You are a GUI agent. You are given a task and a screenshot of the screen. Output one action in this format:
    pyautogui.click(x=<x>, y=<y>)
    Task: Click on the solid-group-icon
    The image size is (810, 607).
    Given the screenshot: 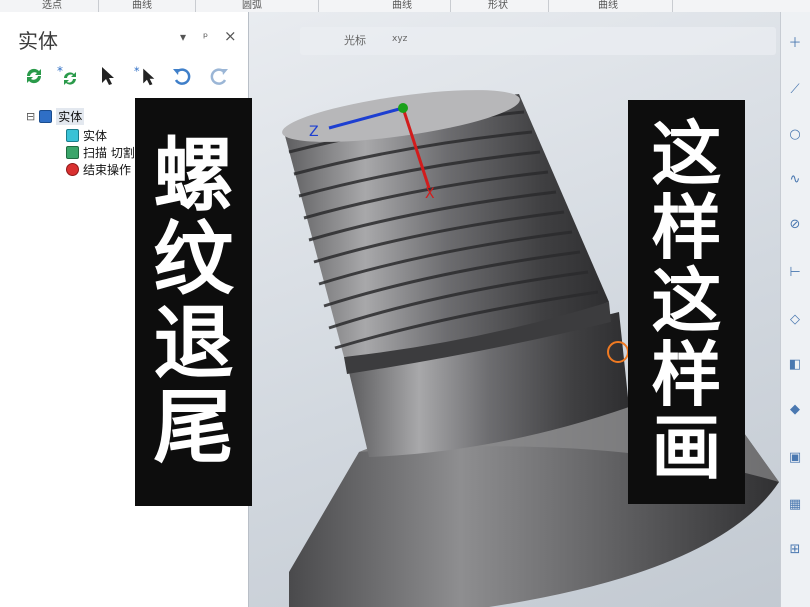 What is the action you would take?
    pyautogui.click(x=46, y=116)
    